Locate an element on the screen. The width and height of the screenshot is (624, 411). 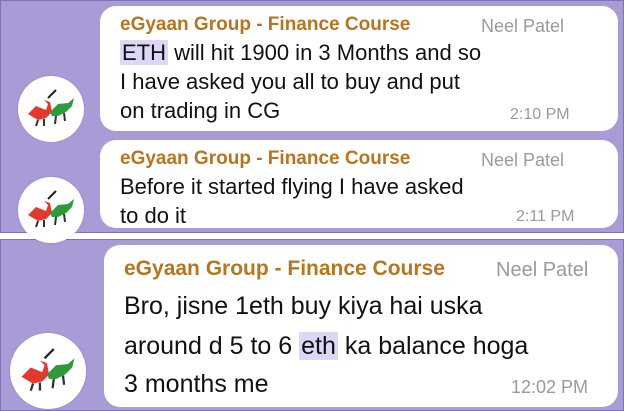
message-time: 12:02 PM is located at coordinates (550, 387).